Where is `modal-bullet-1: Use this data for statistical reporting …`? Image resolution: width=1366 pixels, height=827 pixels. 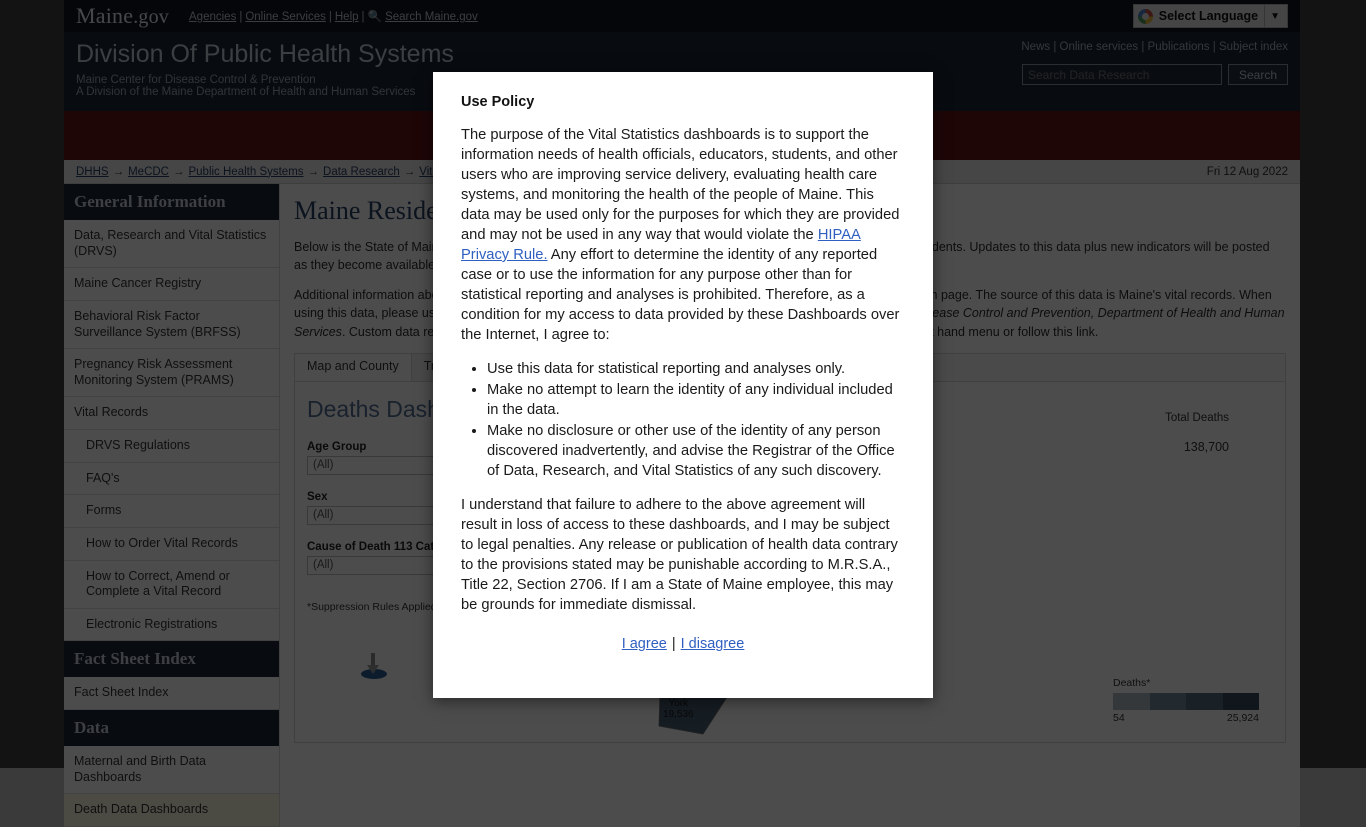
modal-bullet-1: Use this data for statistical reporting … is located at coordinates (696, 370).